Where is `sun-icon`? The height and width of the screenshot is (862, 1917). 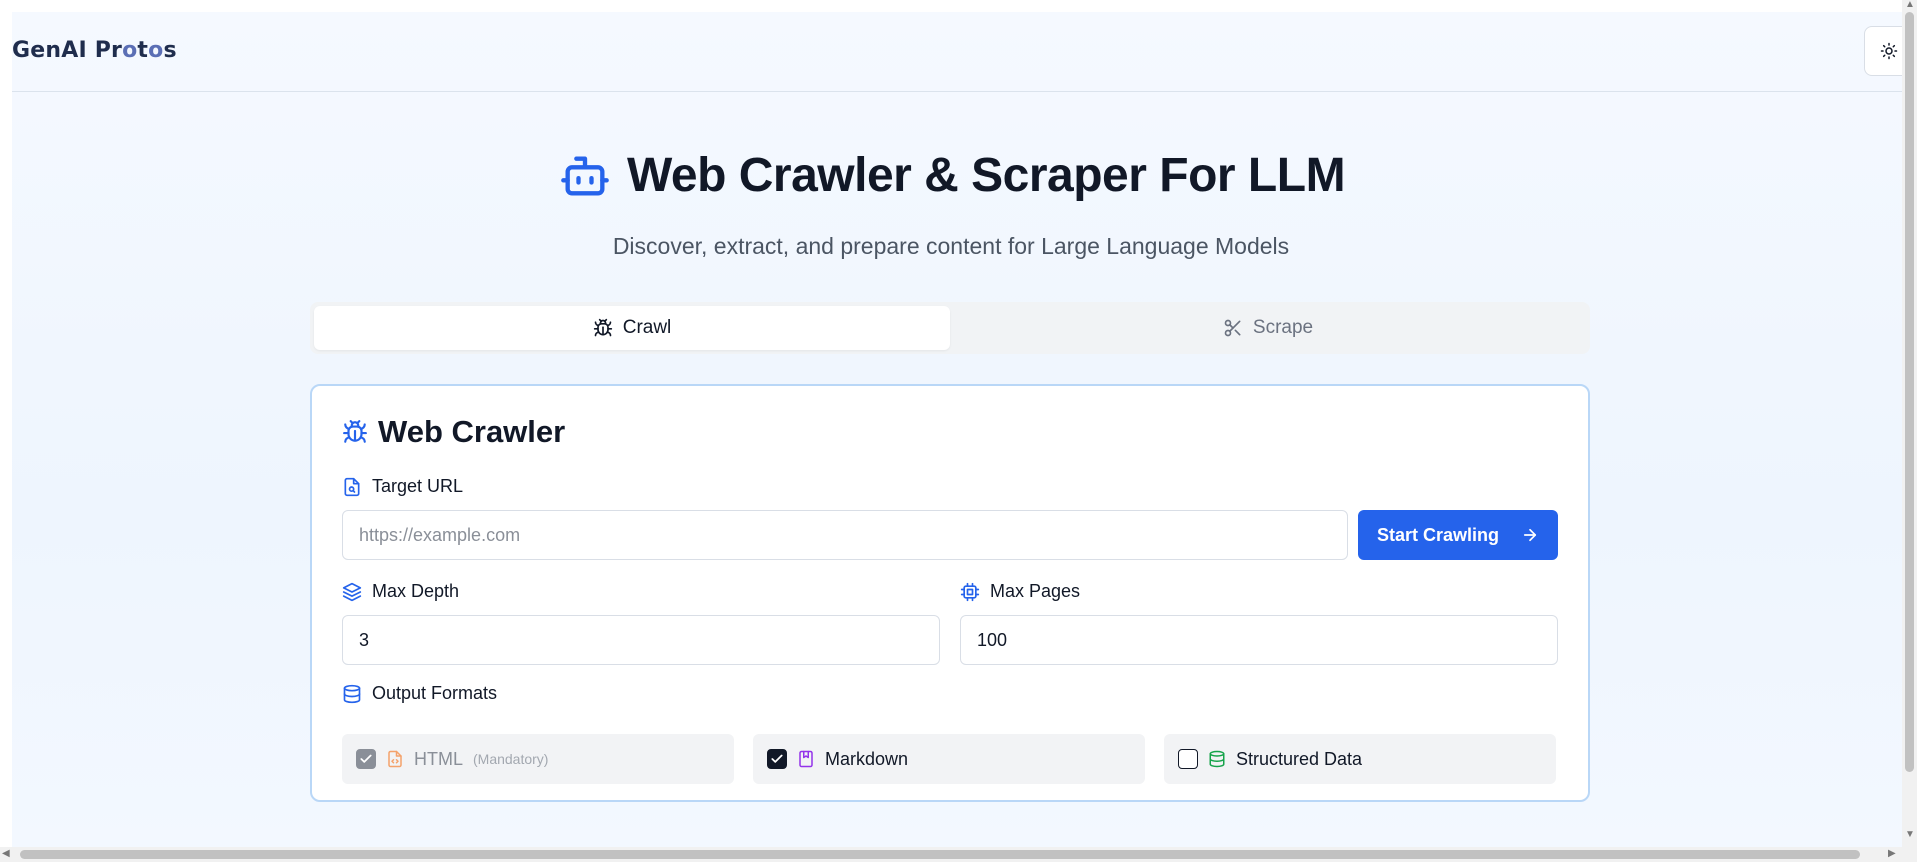 sun-icon is located at coordinates (1889, 51).